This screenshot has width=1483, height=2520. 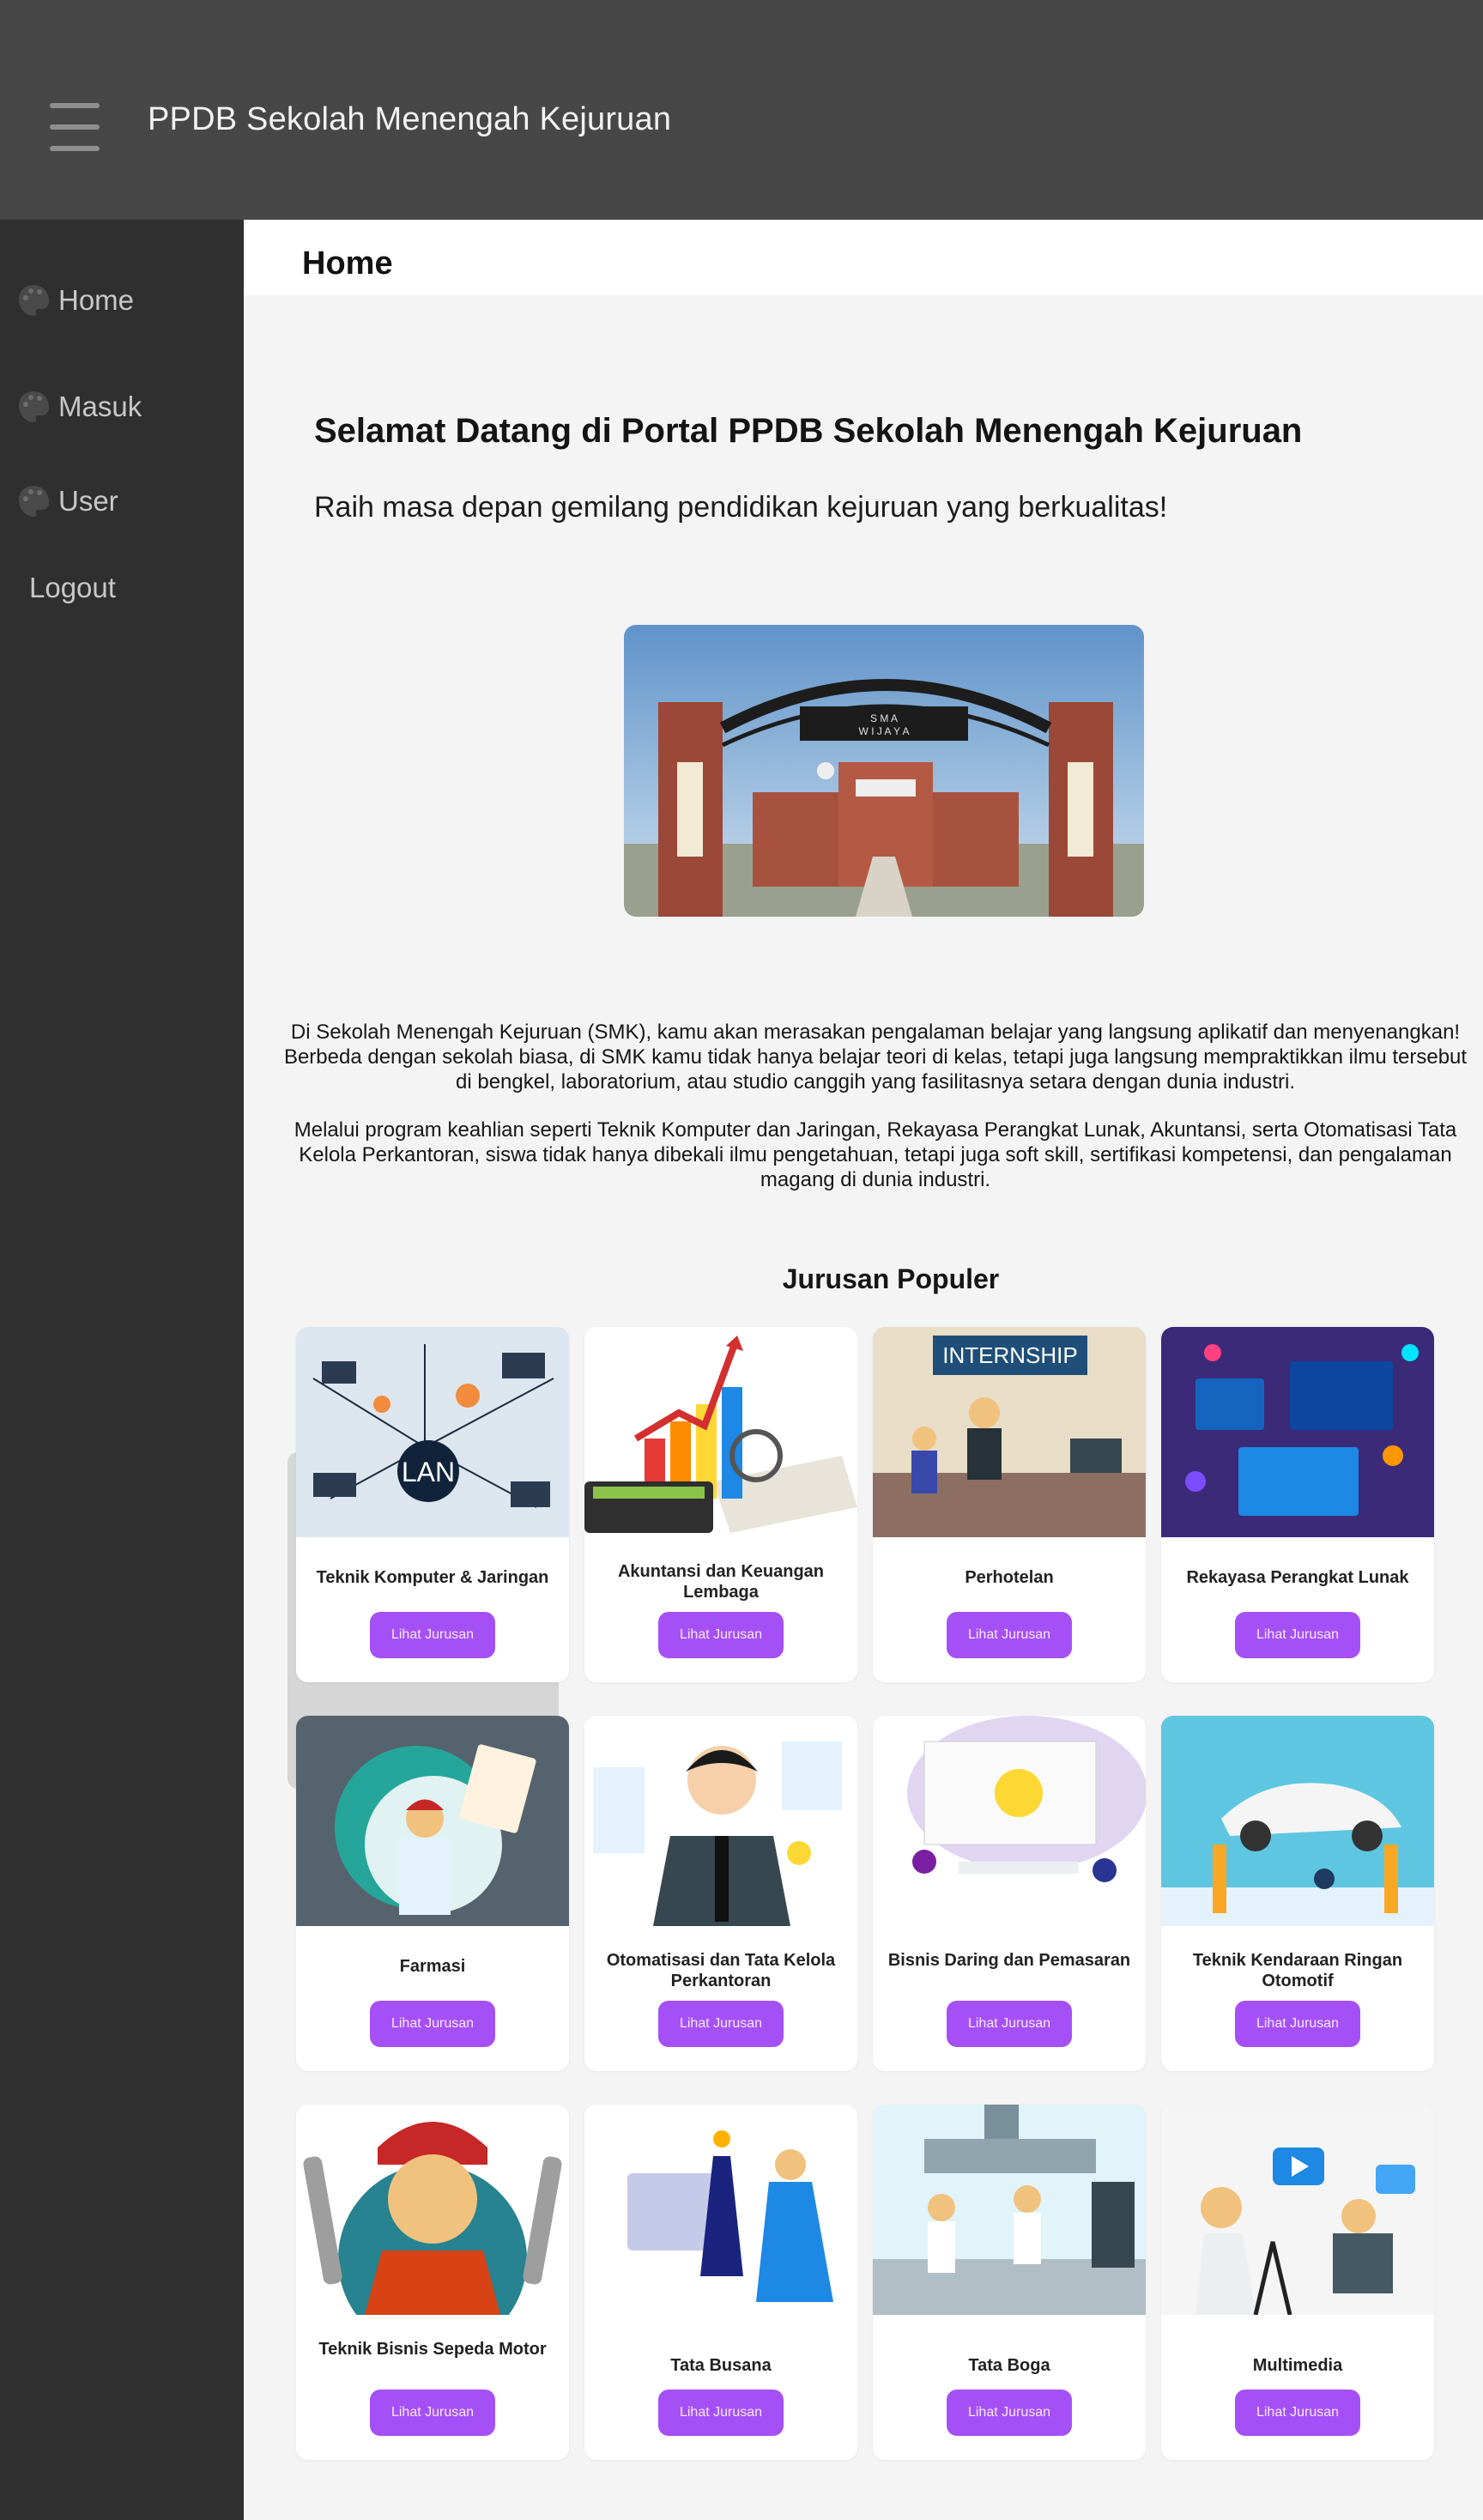 What do you see at coordinates (410, 119) in the screenshot?
I see `app-title: PPDB Sekolah Menengah Kejuruan` at bounding box center [410, 119].